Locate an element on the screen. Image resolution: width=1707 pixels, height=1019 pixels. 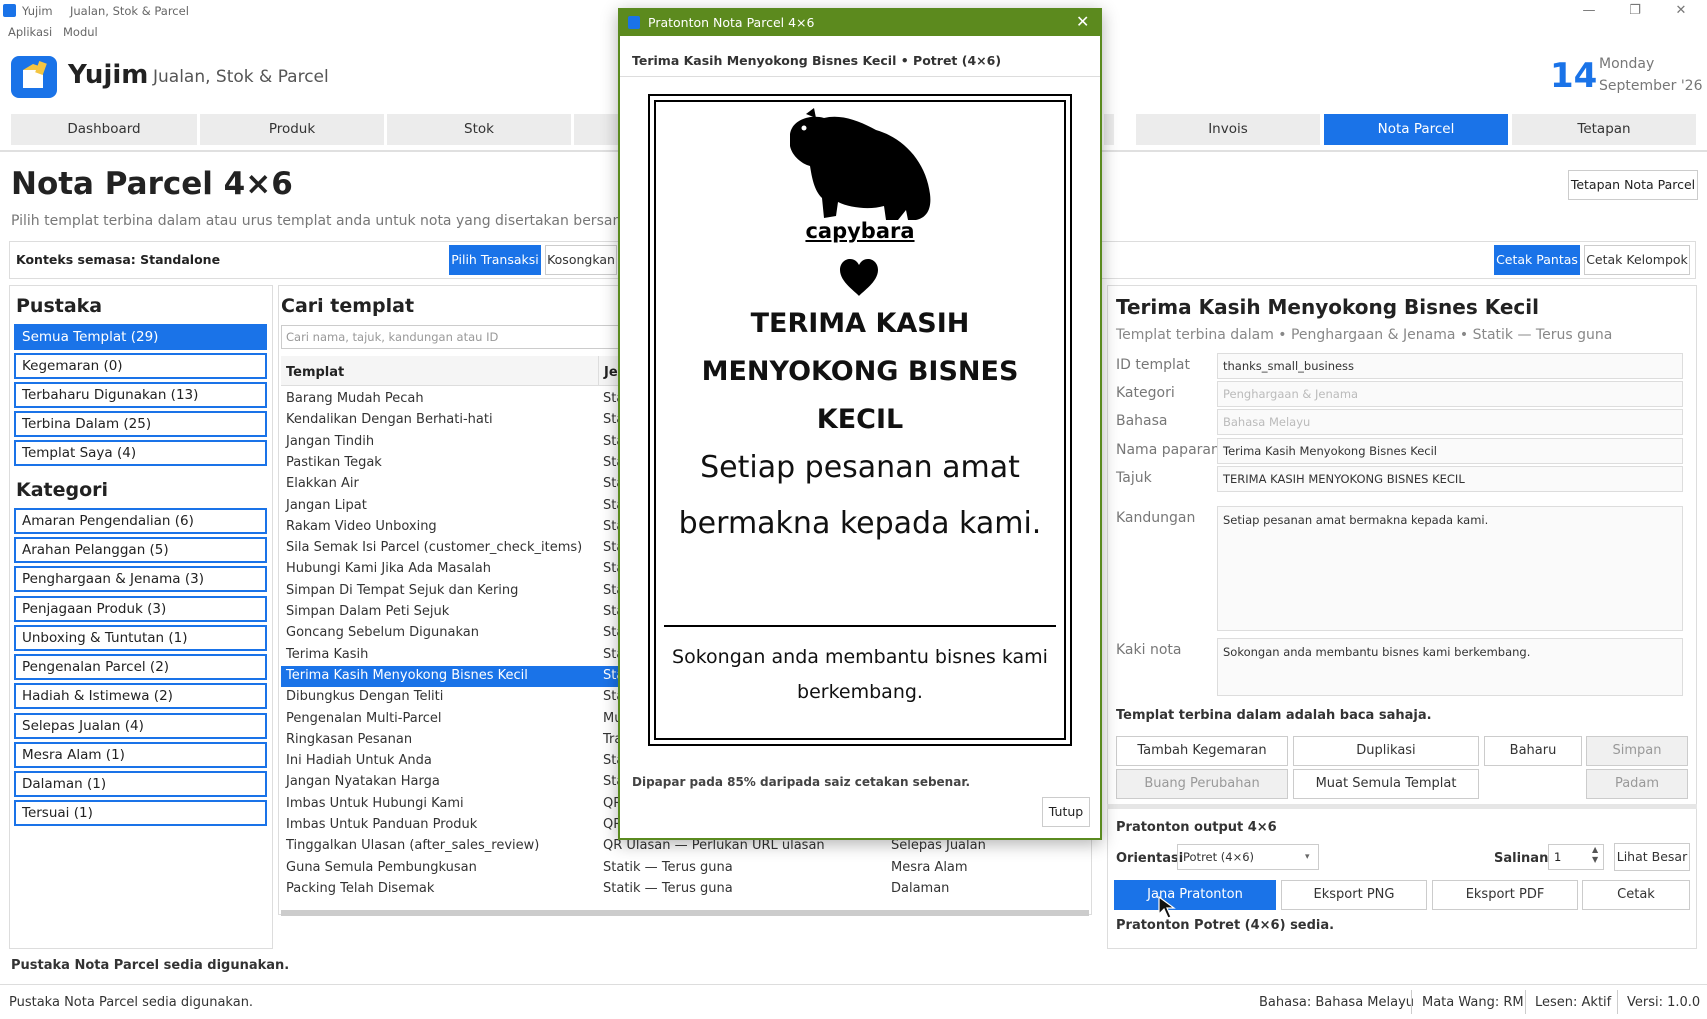
table-cell: Pastikan Tegak is located at coordinates (334, 462).